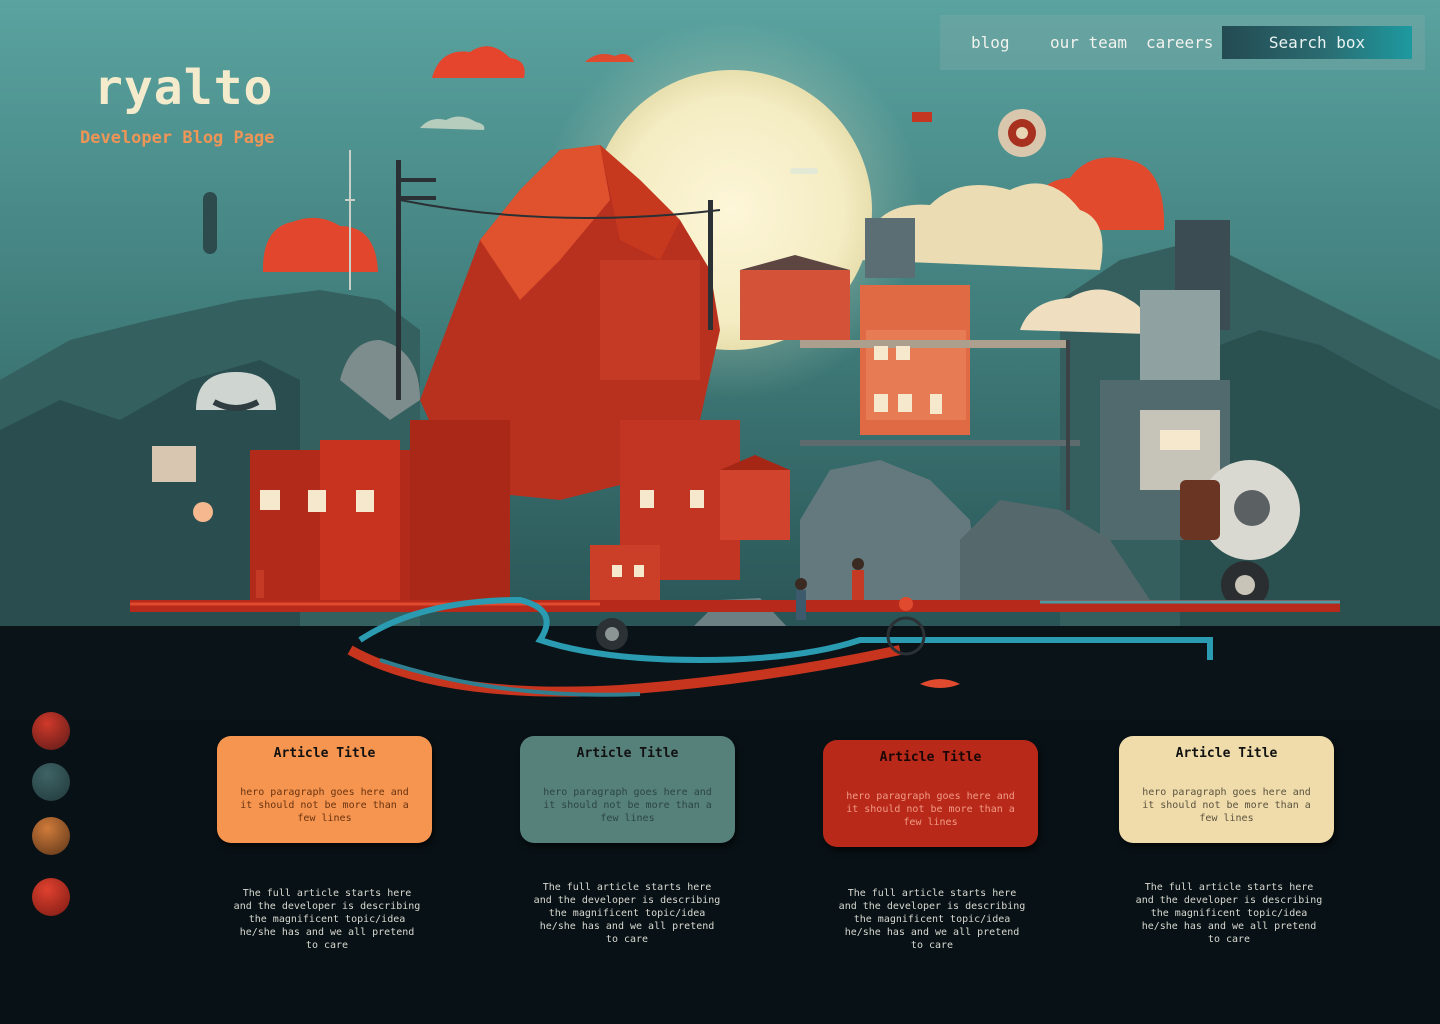 The height and width of the screenshot is (1024, 1440). Describe the element at coordinates (51, 731) in the screenshot. I see `palette-swatch-red` at that location.